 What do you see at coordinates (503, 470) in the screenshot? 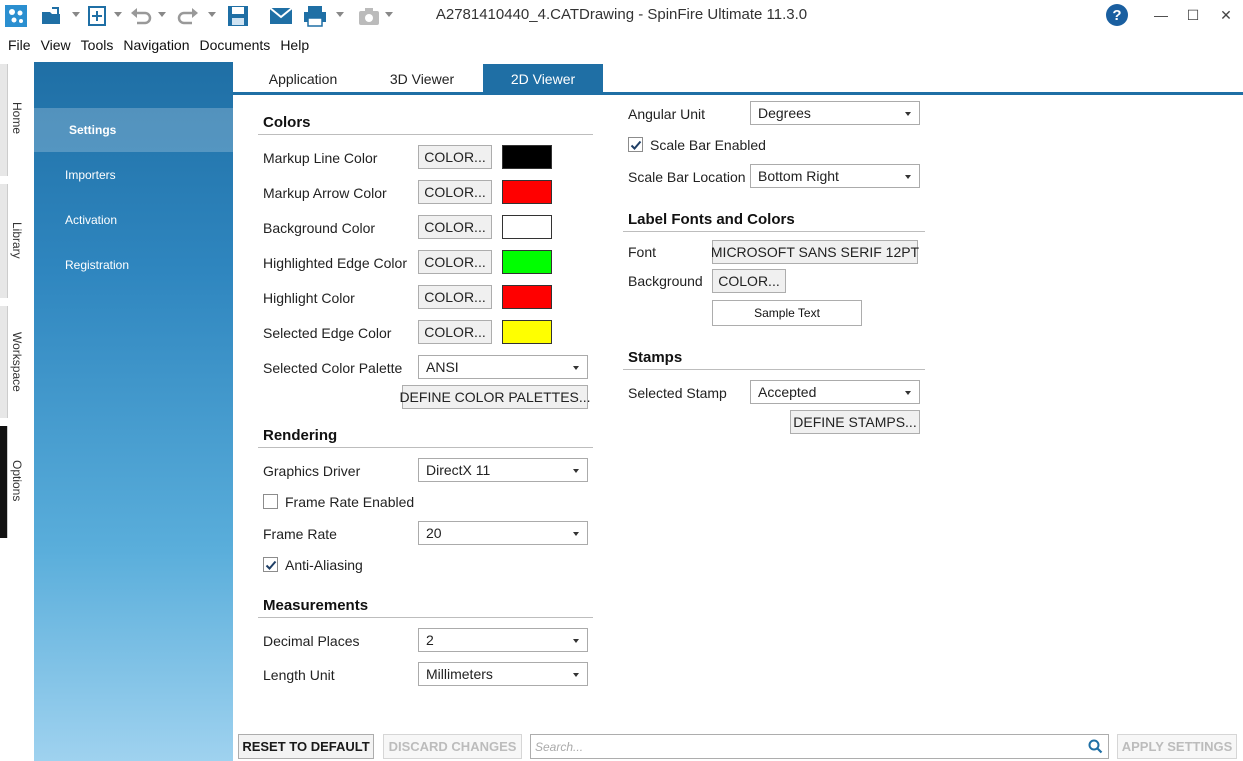
I see `graphics-driver-select: DirectX 11` at bounding box center [503, 470].